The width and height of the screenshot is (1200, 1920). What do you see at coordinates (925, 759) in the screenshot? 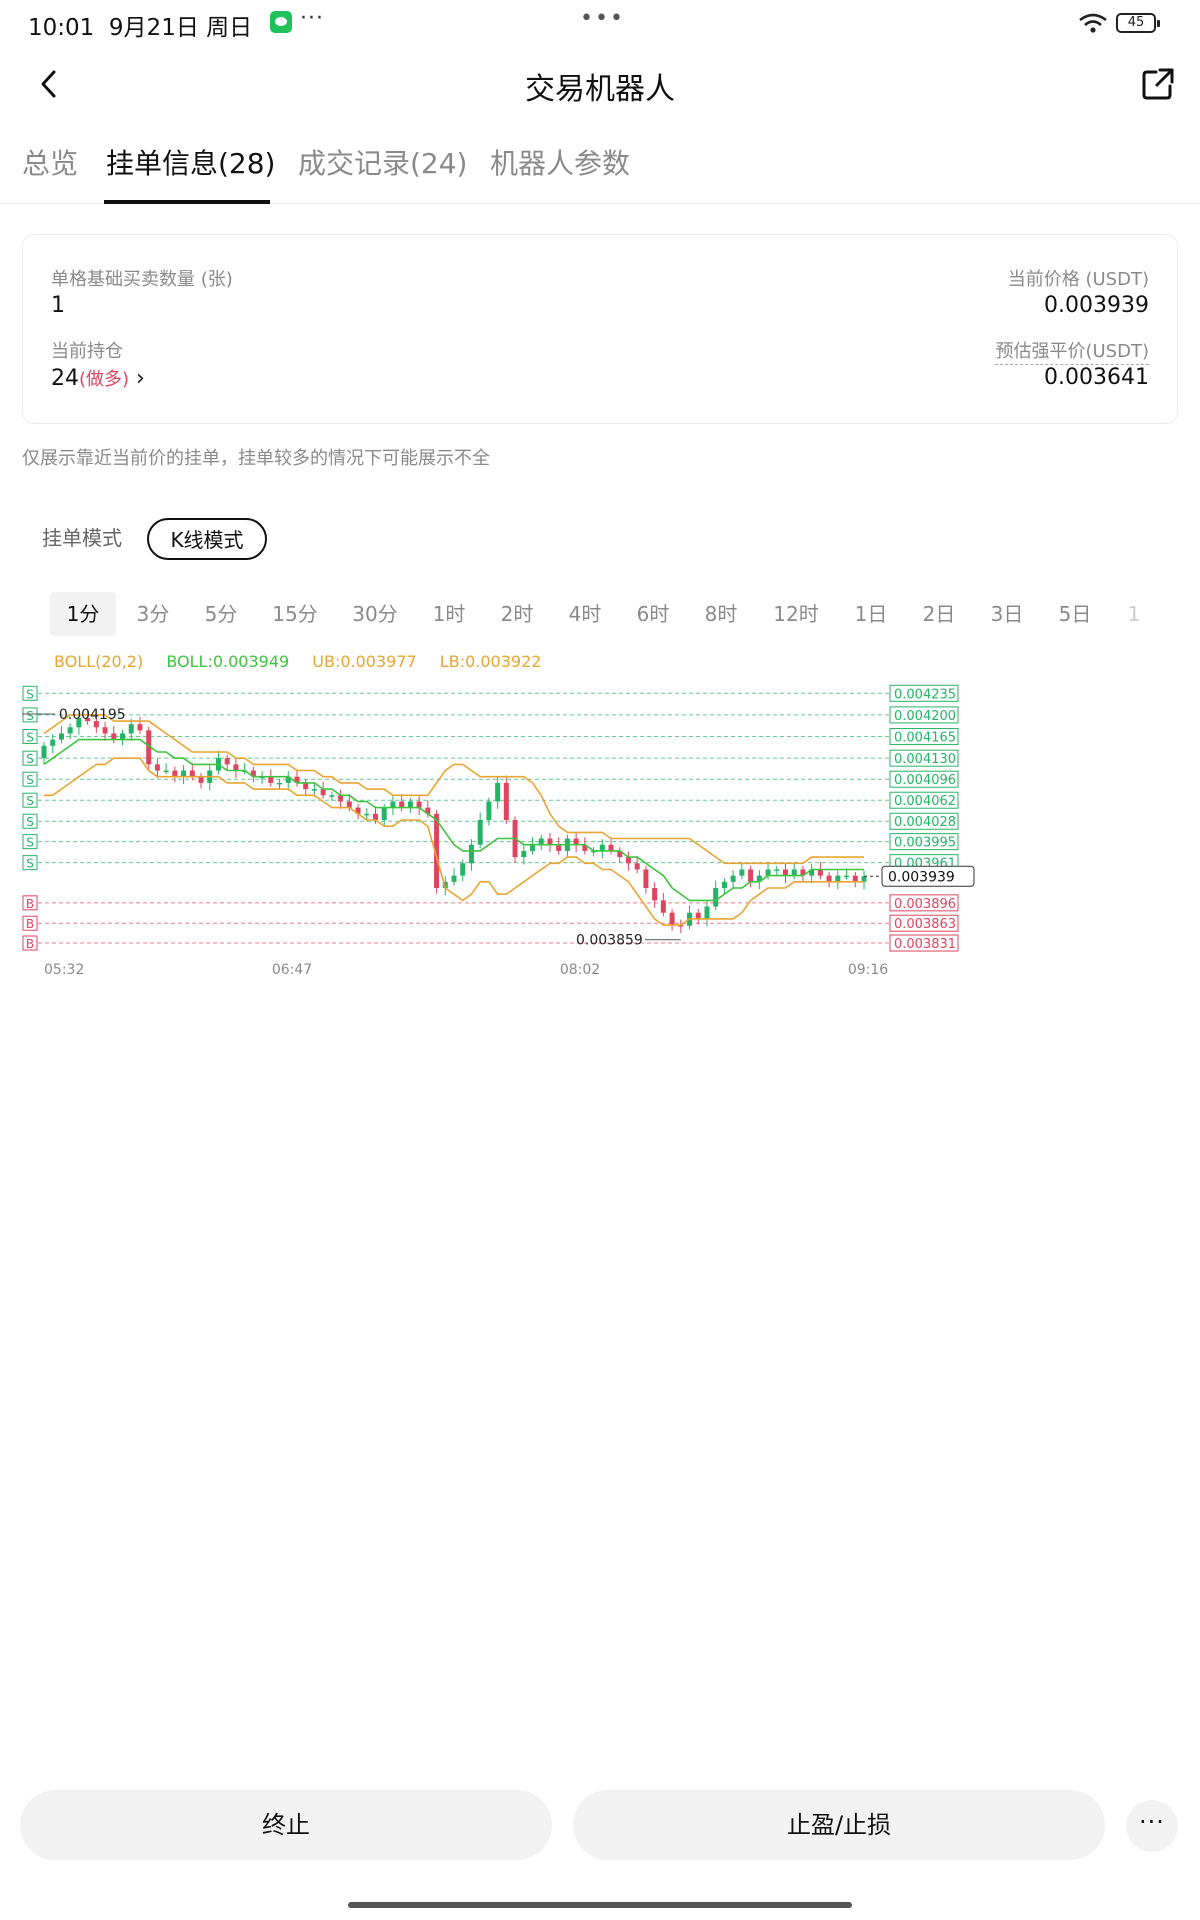
I see `sell-level-label-3: 0.004130` at bounding box center [925, 759].